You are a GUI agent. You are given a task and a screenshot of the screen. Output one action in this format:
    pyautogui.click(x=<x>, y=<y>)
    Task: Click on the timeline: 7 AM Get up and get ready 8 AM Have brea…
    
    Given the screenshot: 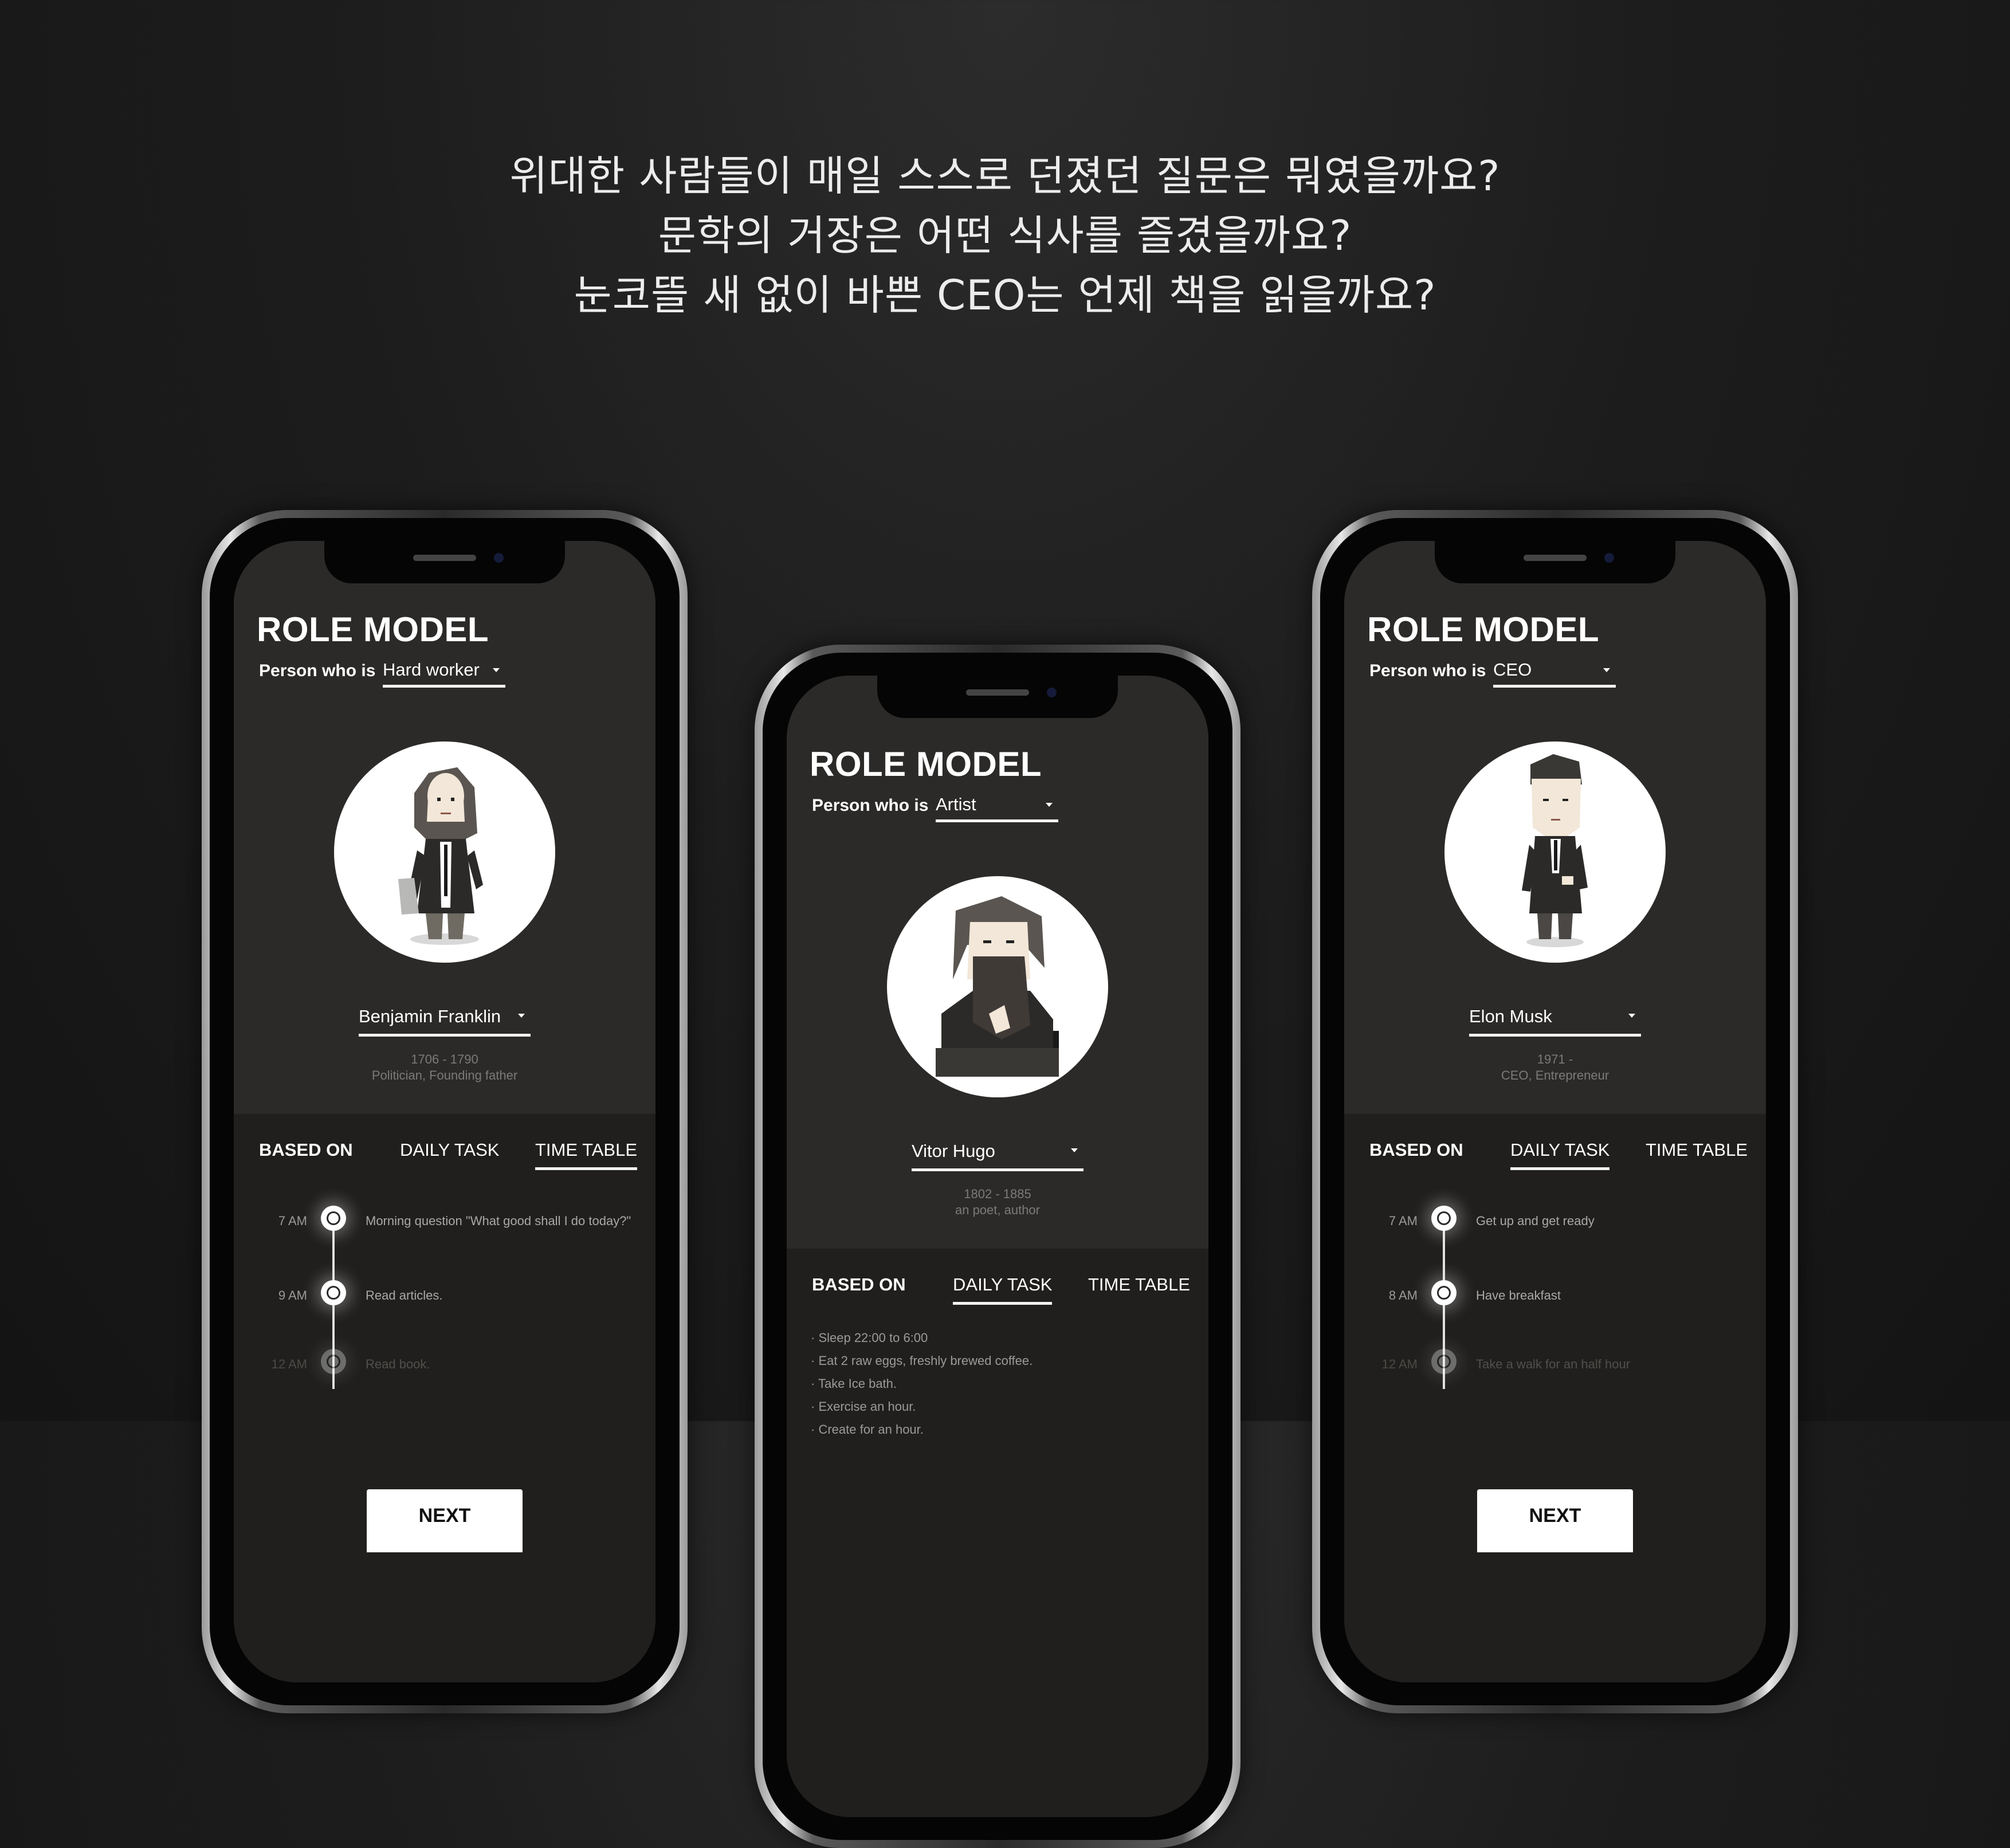 What is the action you would take?
    pyautogui.click(x=1555, y=1320)
    